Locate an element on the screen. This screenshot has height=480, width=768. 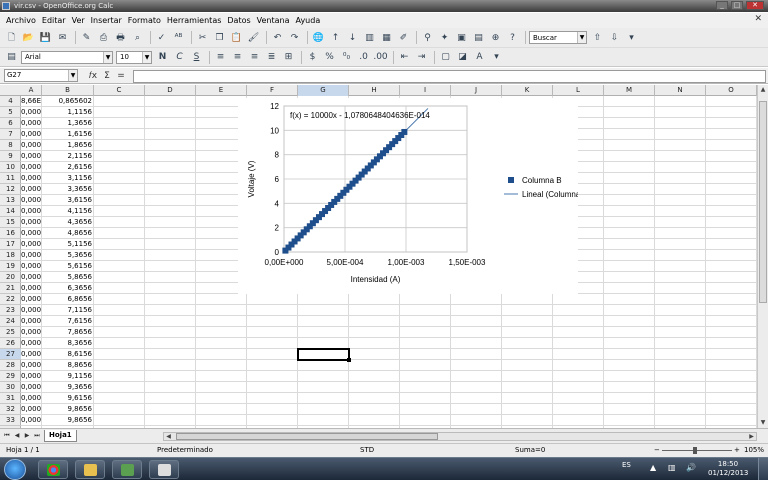
cell-b24: 7,6156 is located at coordinates (68, 321).